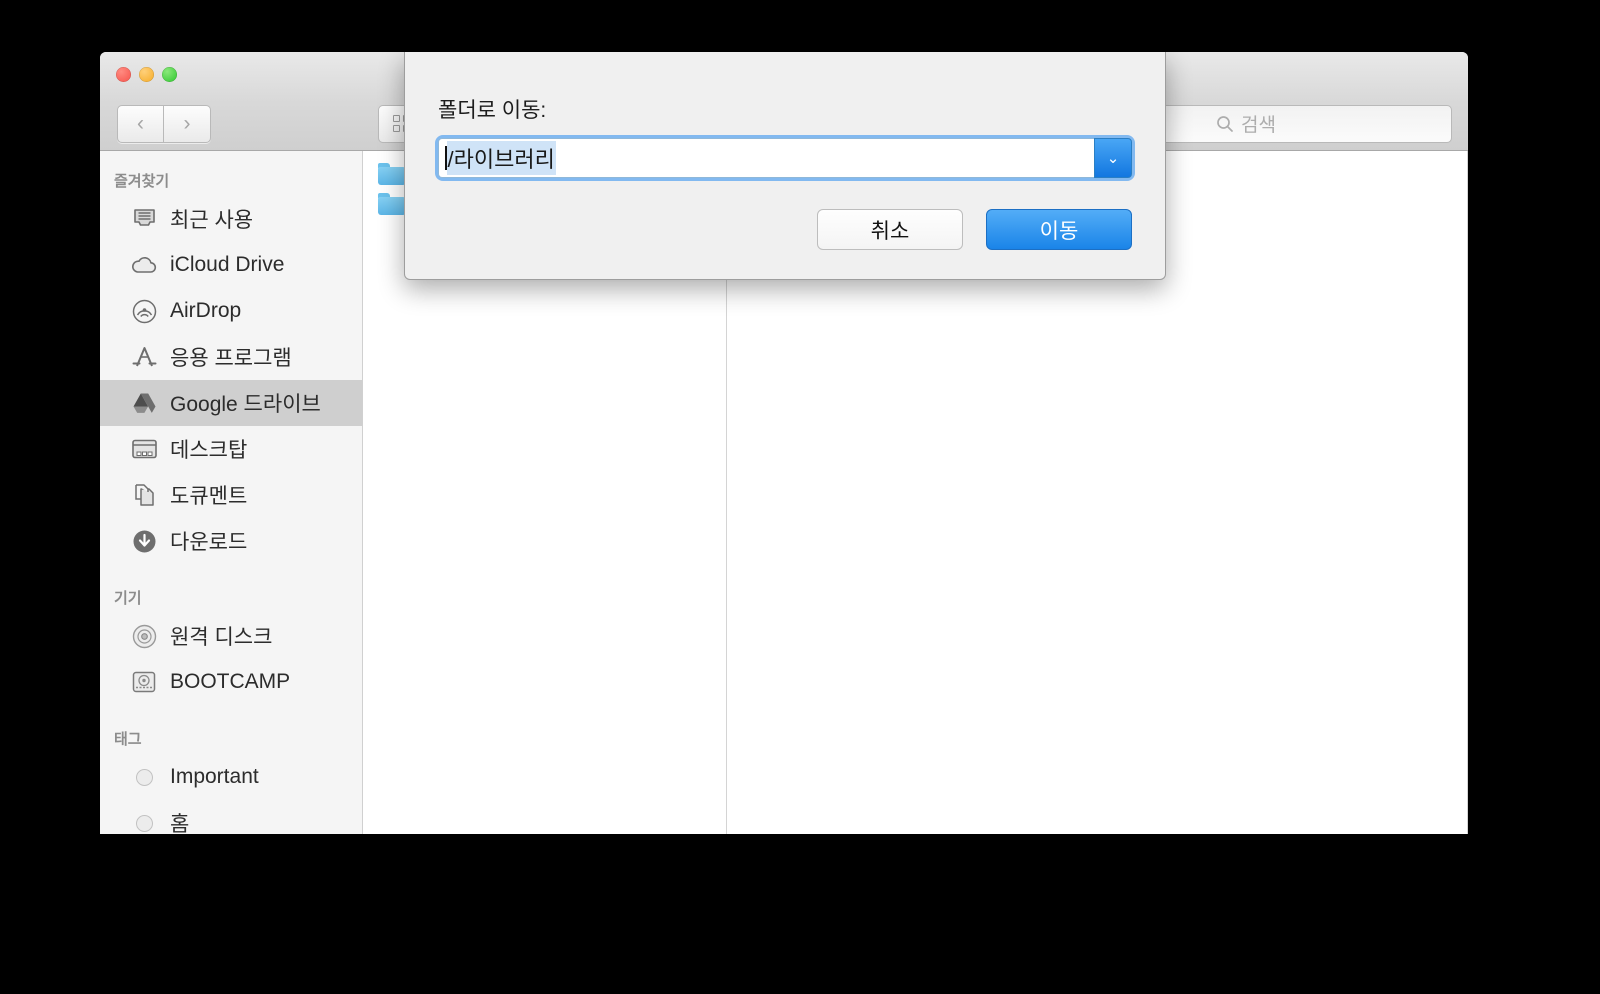 The image size is (1600, 994). I want to click on desktop-icon, so click(144, 449).